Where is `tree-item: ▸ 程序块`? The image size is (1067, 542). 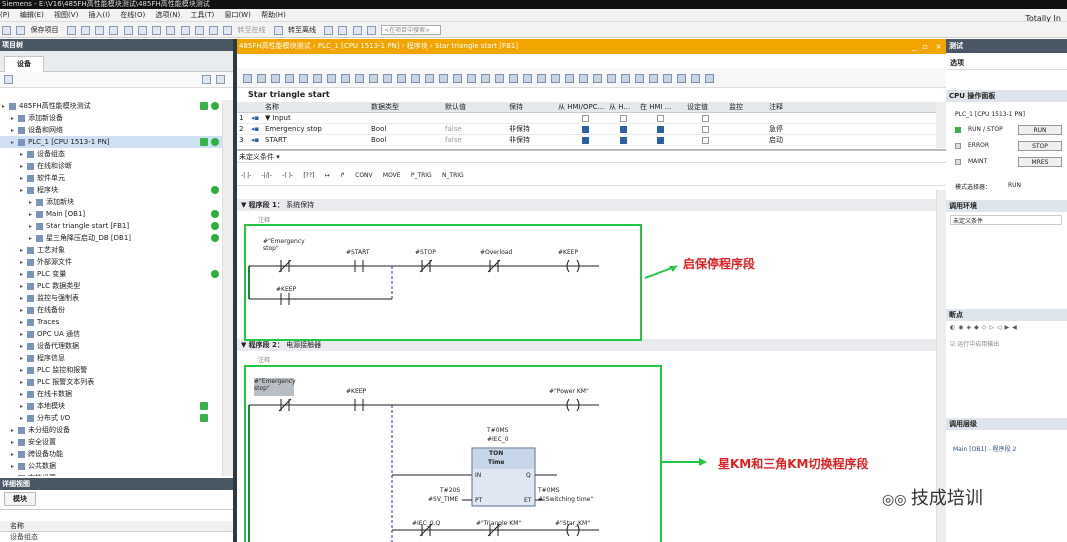
tree-item: ▸ 程序块 is located at coordinates (111, 190).